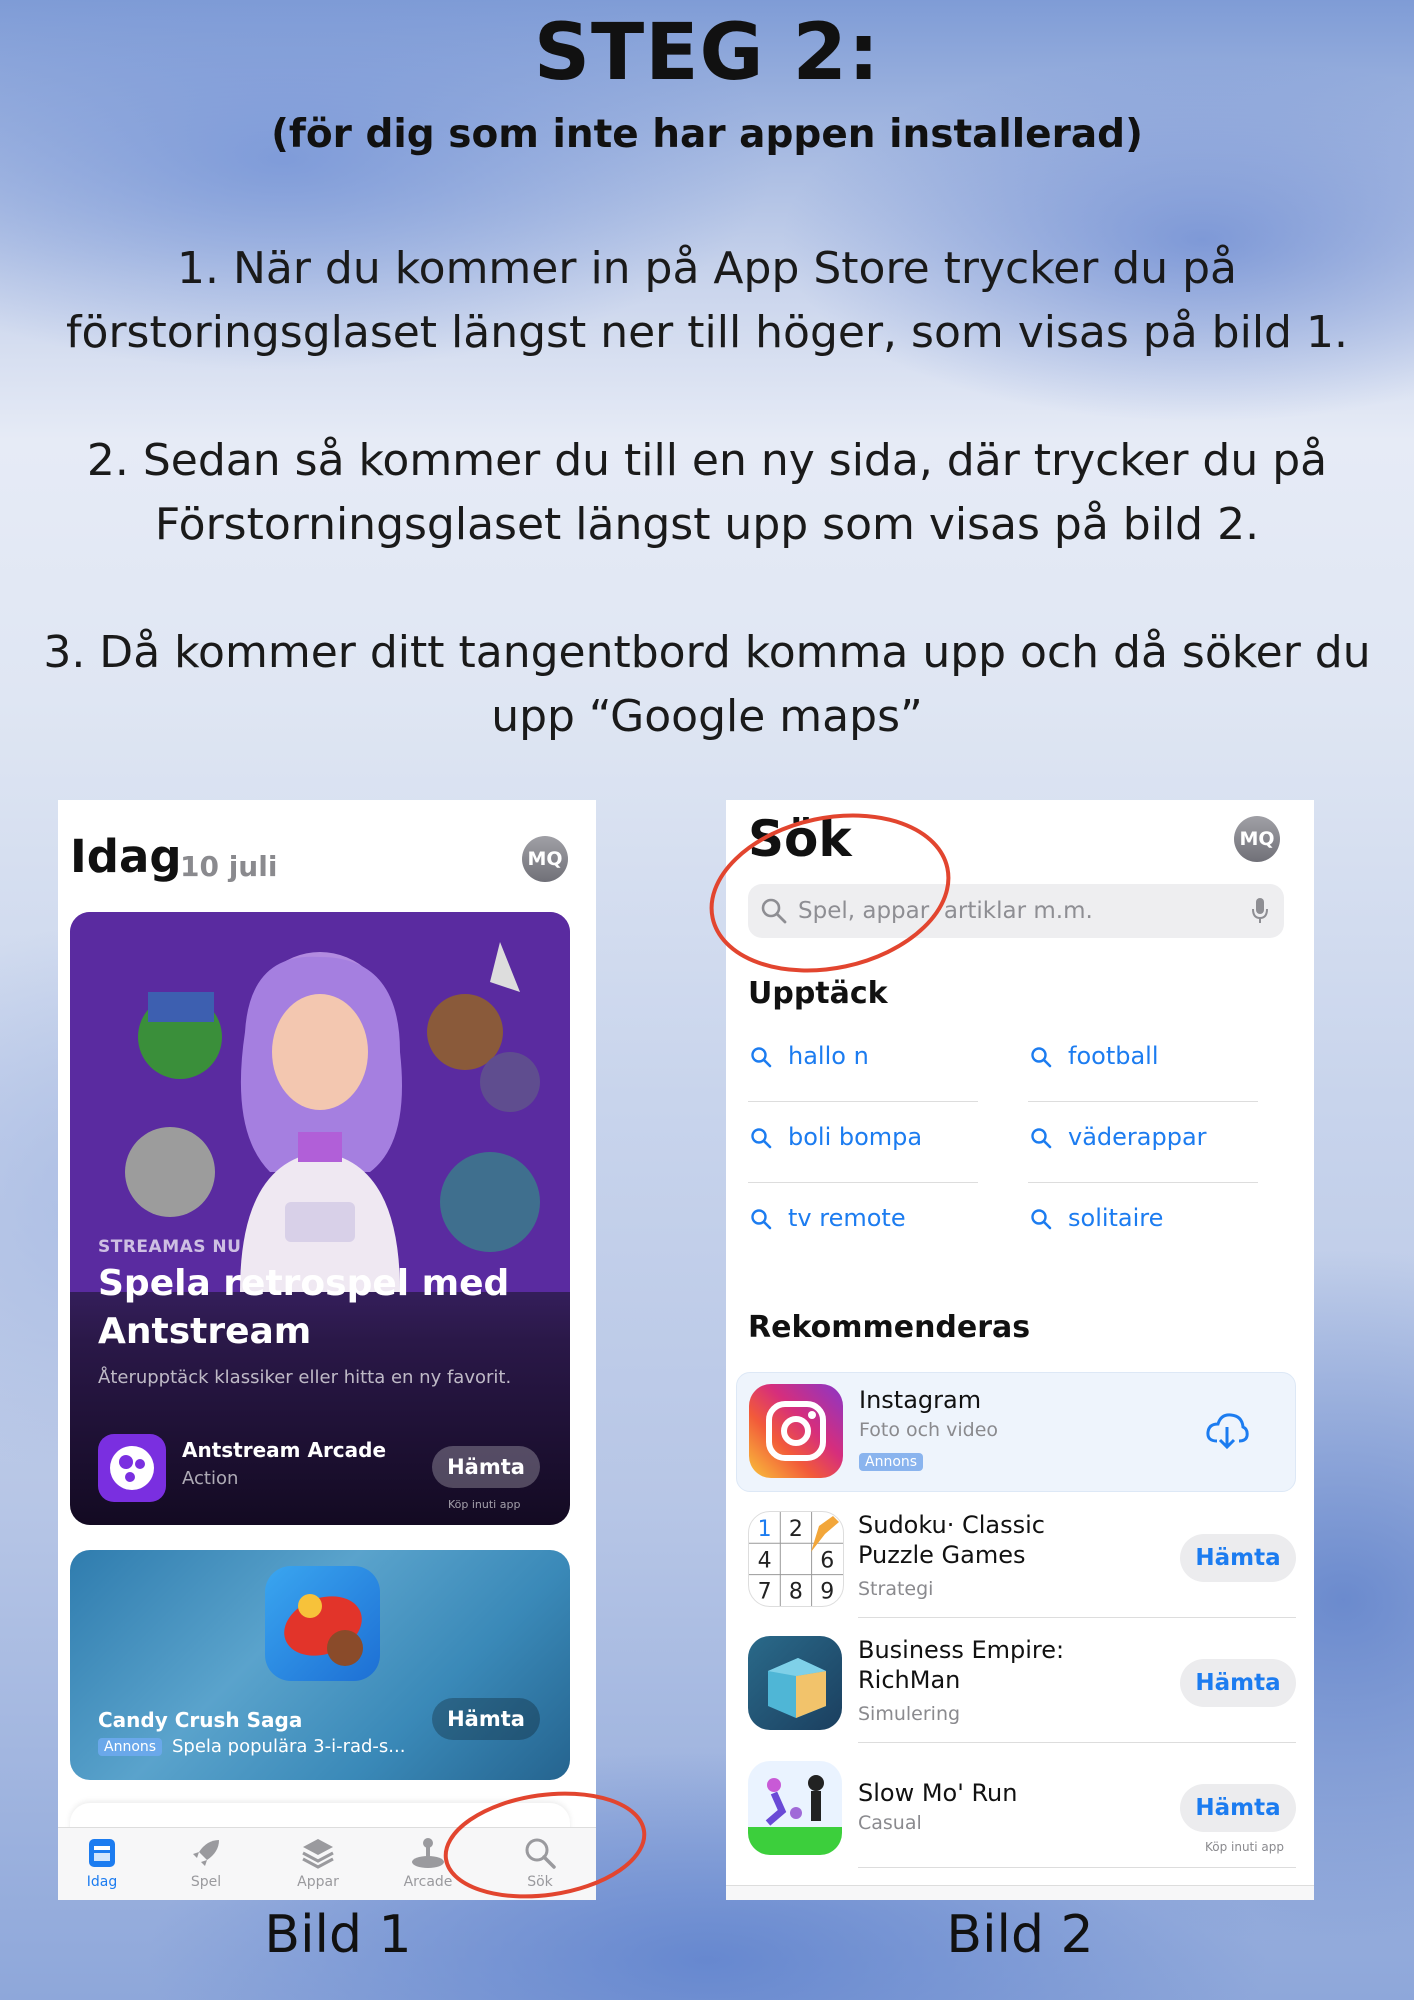  What do you see at coordinates (229, 866) in the screenshot?
I see `today-date: 10 juli` at bounding box center [229, 866].